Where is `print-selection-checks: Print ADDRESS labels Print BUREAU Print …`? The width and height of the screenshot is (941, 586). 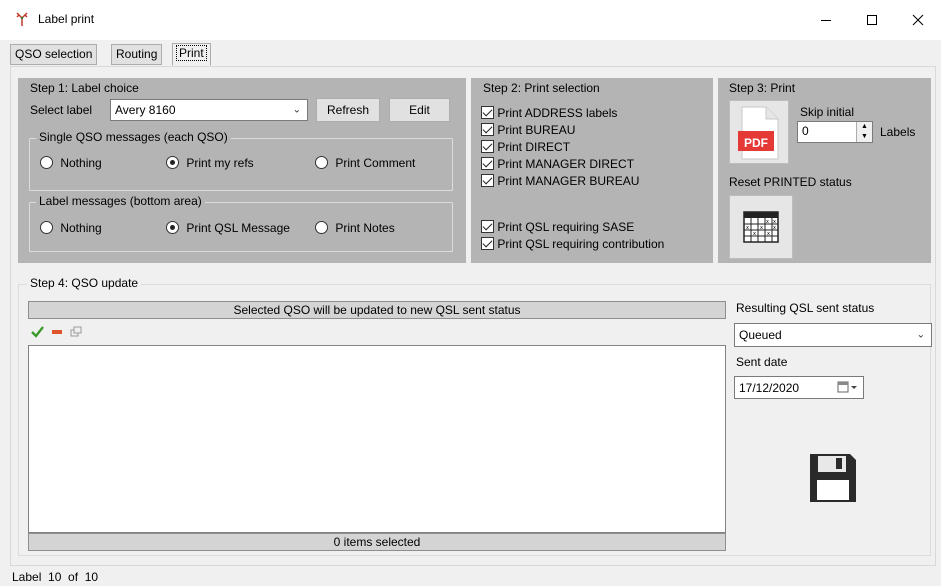
print-selection-checks: Print ADDRESS labels Print BUREAU Print … is located at coordinates (560, 147).